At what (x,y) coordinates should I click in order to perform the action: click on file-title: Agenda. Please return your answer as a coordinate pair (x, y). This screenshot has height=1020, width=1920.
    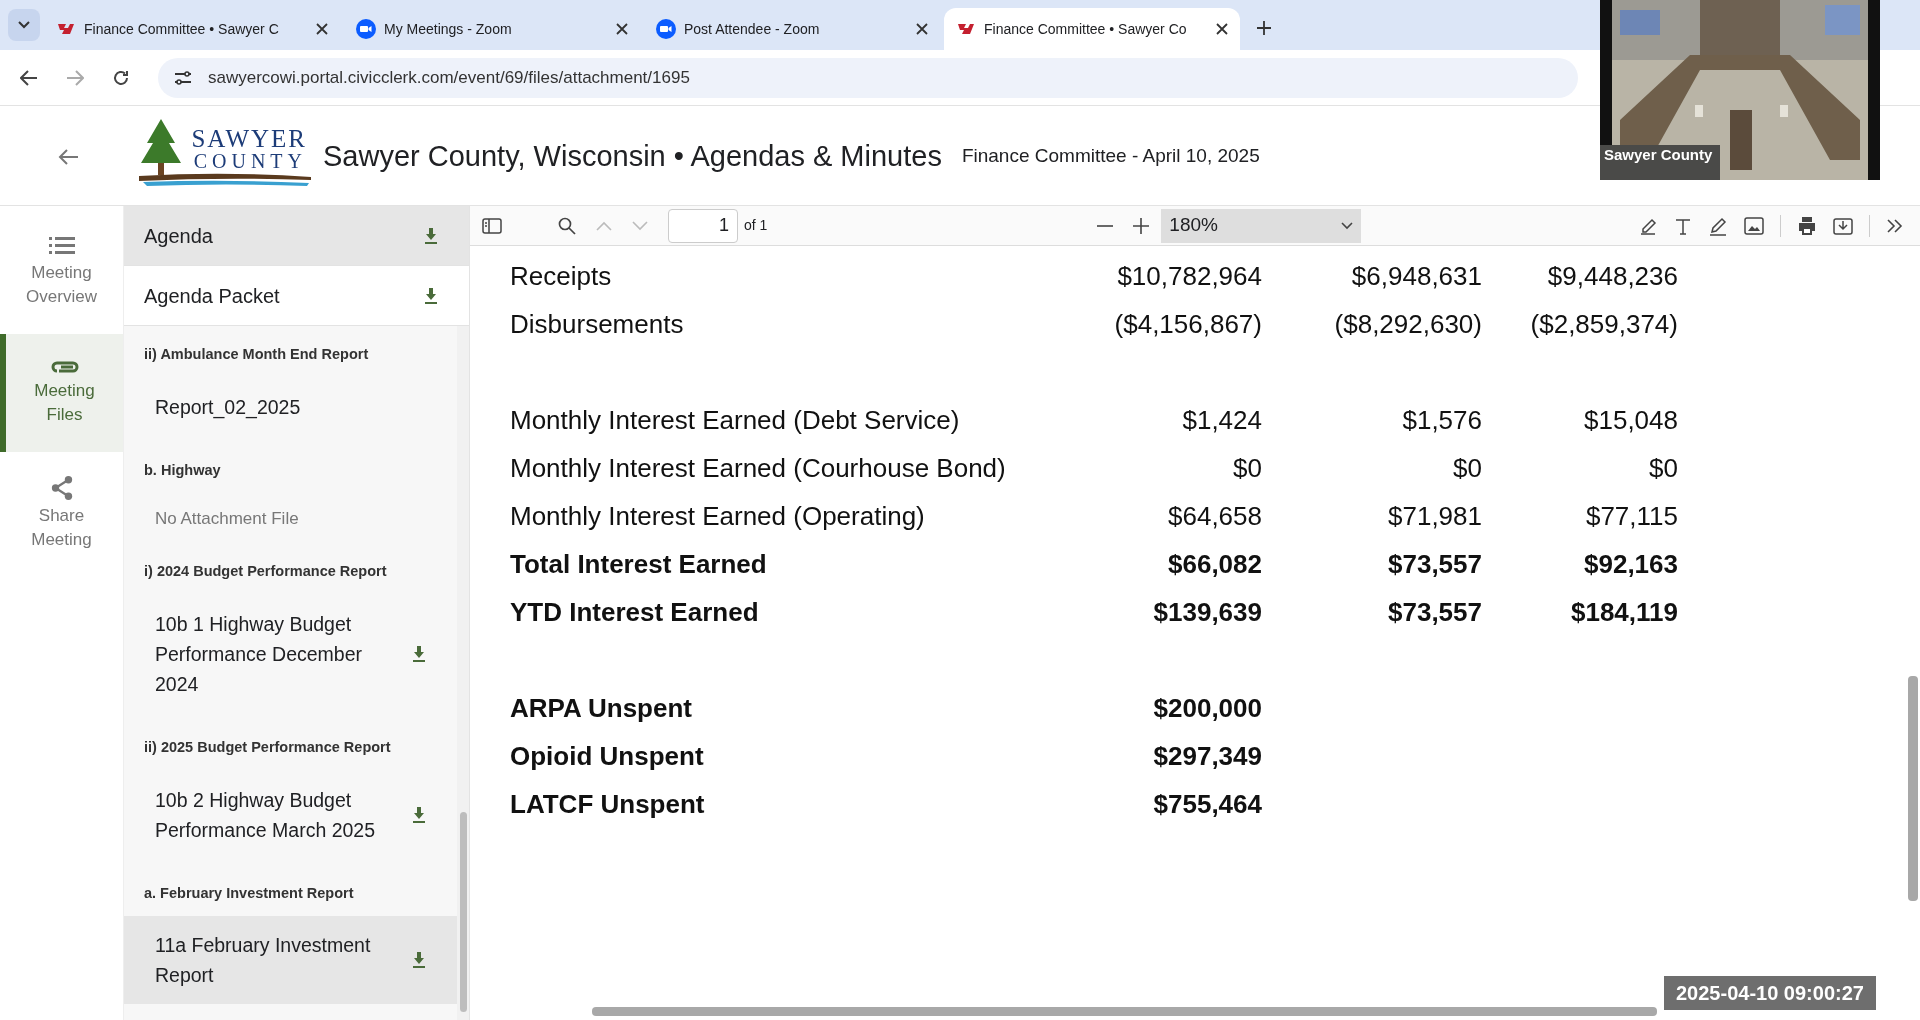
    Looking at the image, I should click on (178, 236).